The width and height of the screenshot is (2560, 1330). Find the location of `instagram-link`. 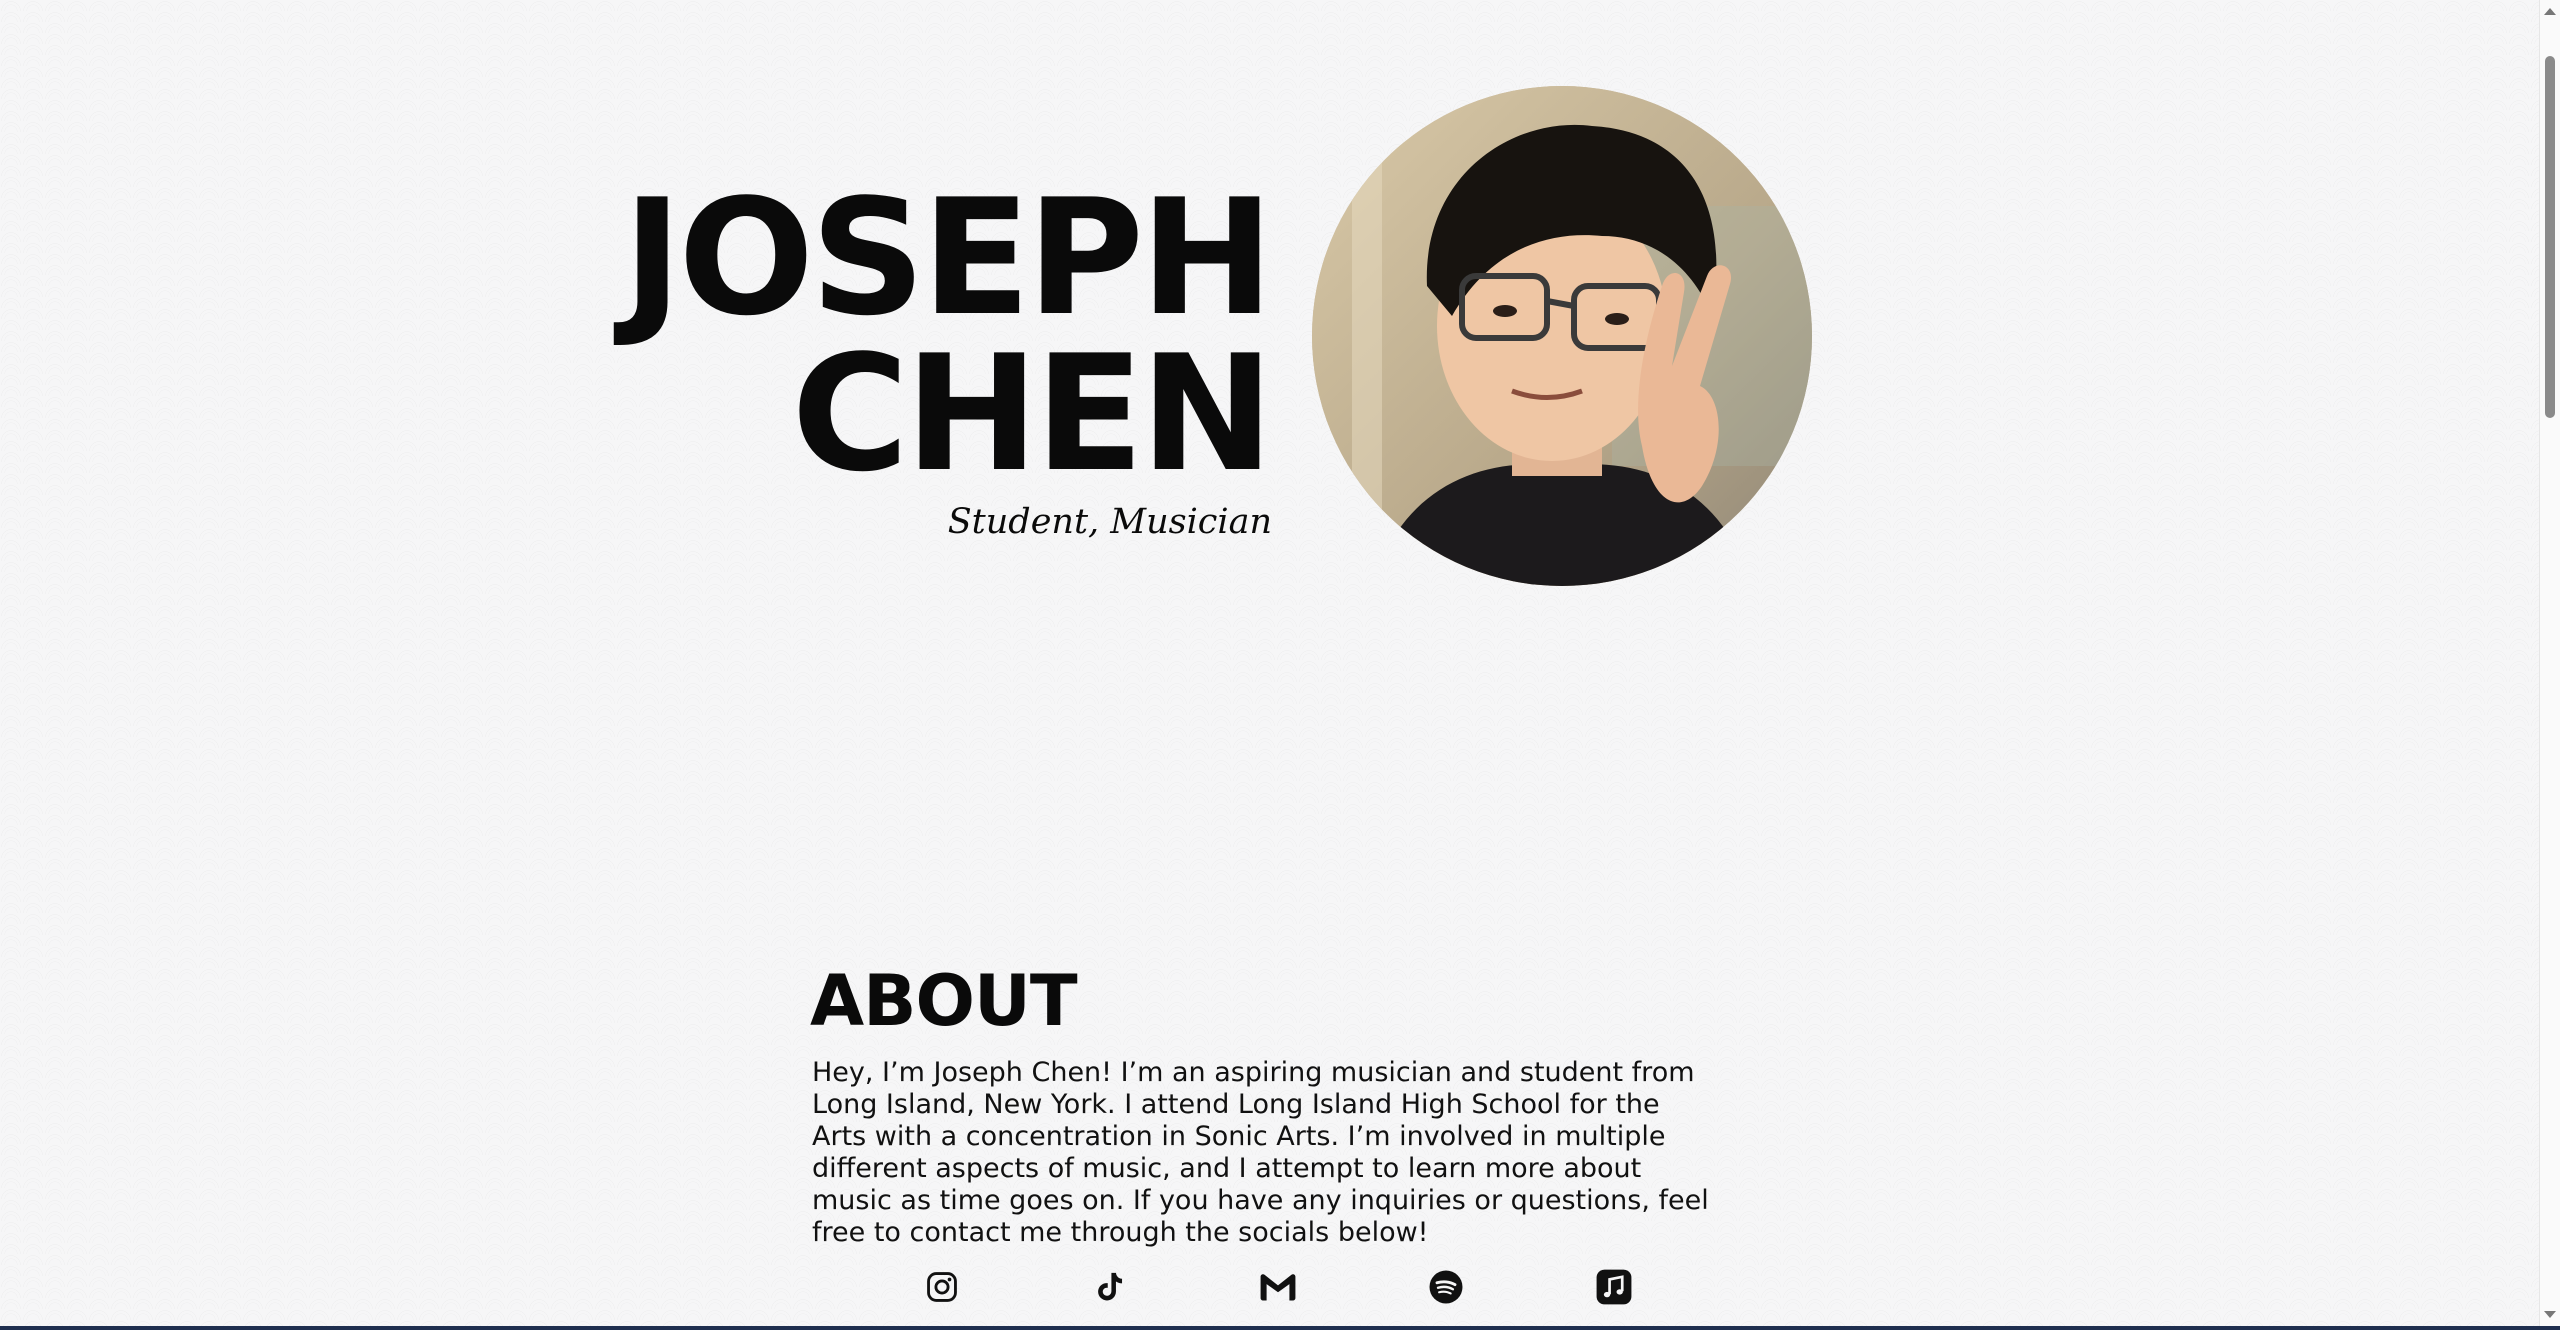

instagram-link is located at coordinates (942, 1287).